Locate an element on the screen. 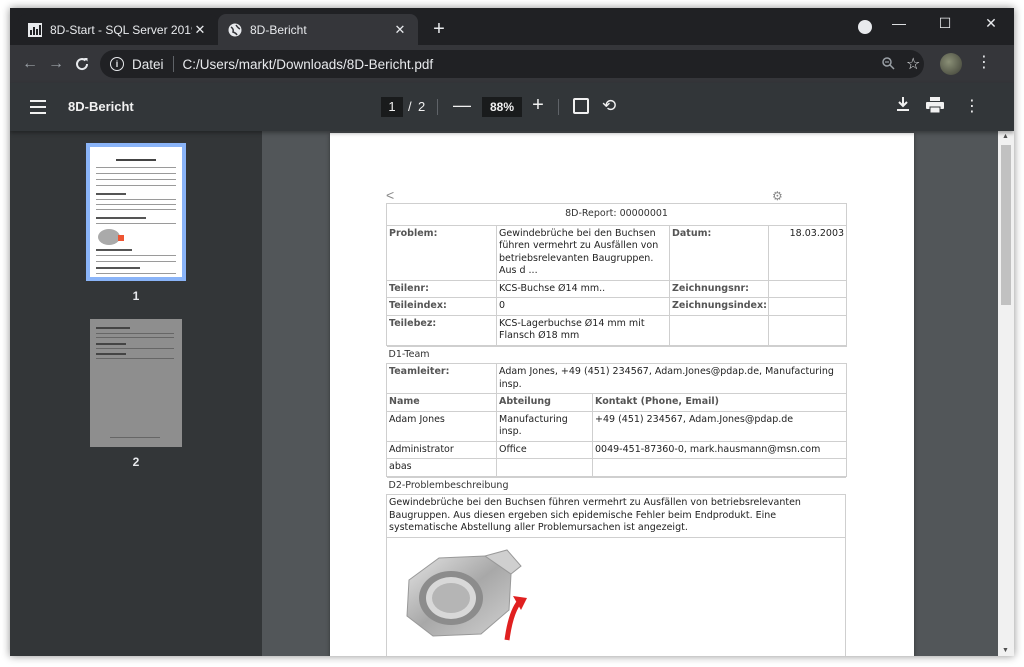 The width and height of the screenshot is (1024, 667). zoom-in-button: + is located at coordinates (538, 105).